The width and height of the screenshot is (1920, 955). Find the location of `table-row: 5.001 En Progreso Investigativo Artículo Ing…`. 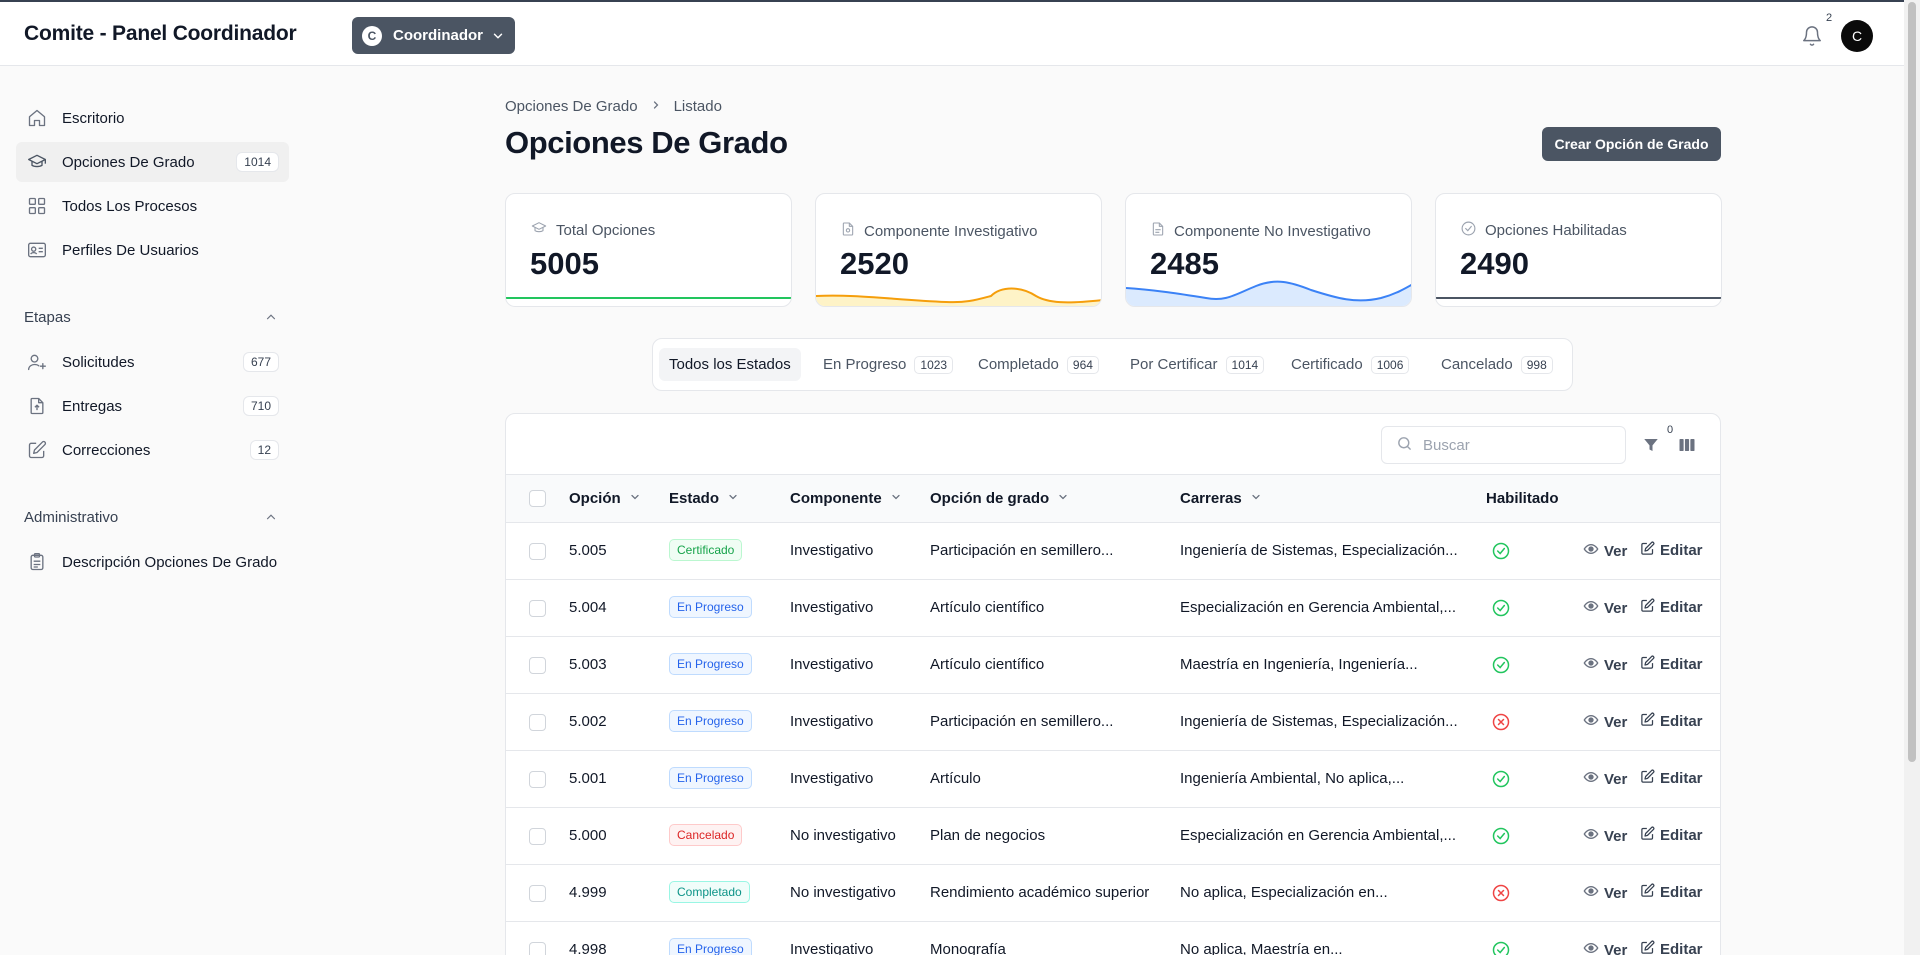

table-row: 5.001 En Progreso Investigativo Artículo Ing… is located at coordinates (1113, 779).